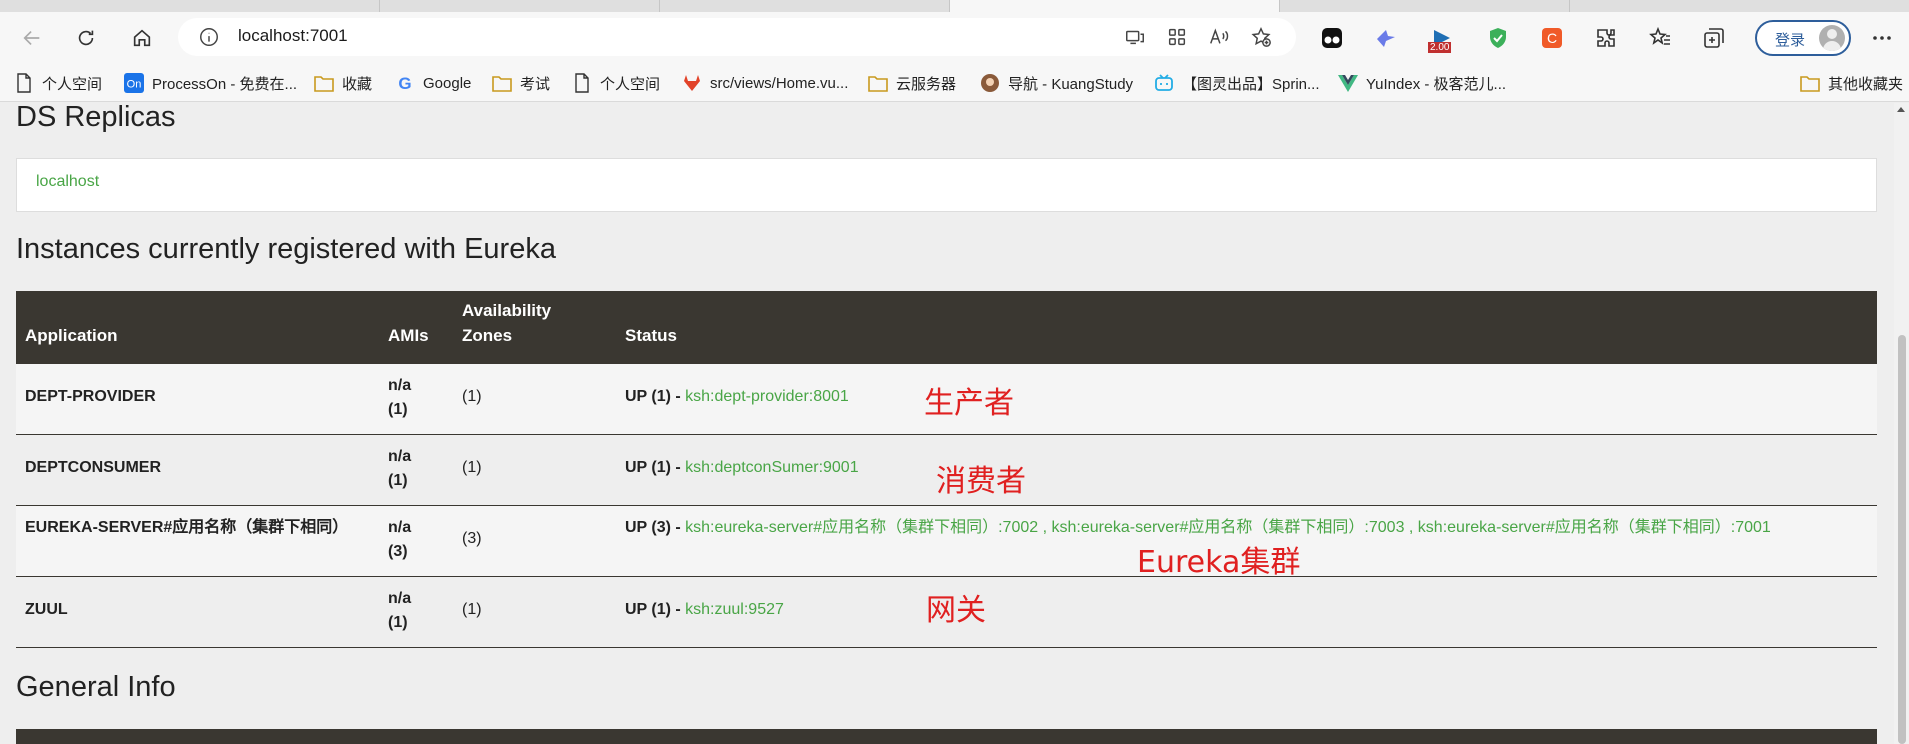  What do you see at coordinates (655, 396) in the screenshot?
I see `status-prefix: UP (1) -` at bounding box center [655, 396].